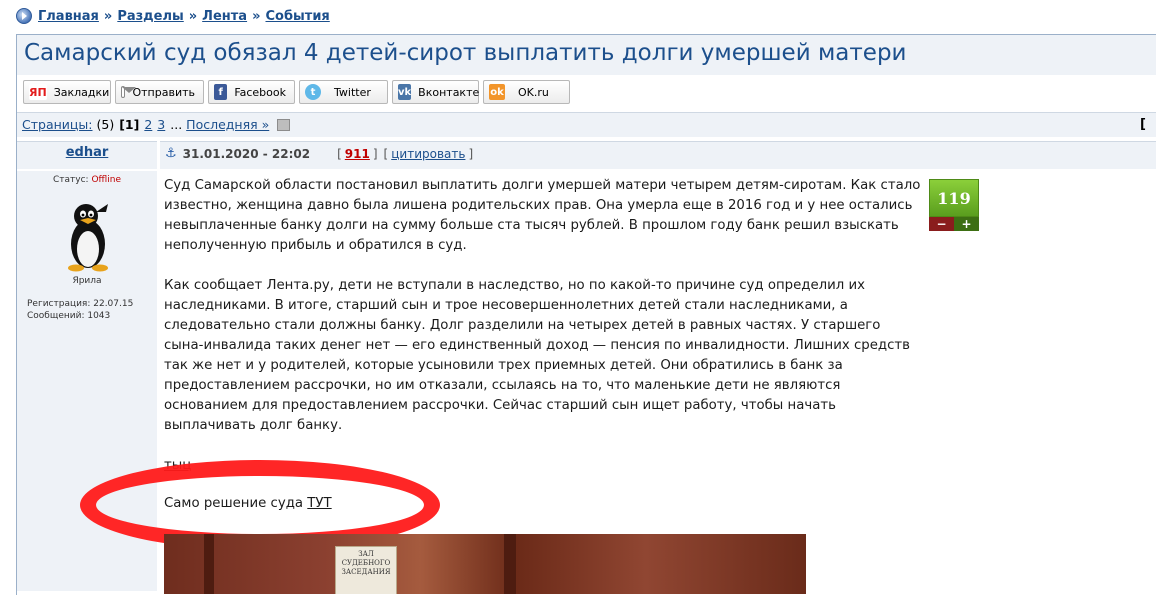 The width and height of the screenshot is (1156, 595). I want to click on breadcrumb-feed: Лента, so click(224, 16).